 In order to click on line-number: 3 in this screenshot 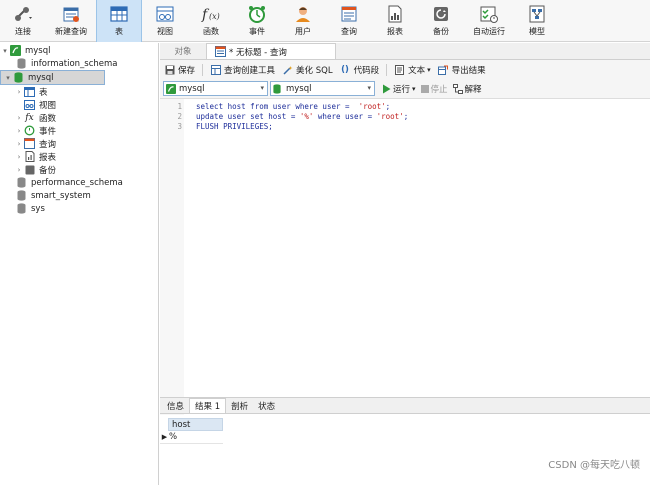, I will do `click(179, 126)`.